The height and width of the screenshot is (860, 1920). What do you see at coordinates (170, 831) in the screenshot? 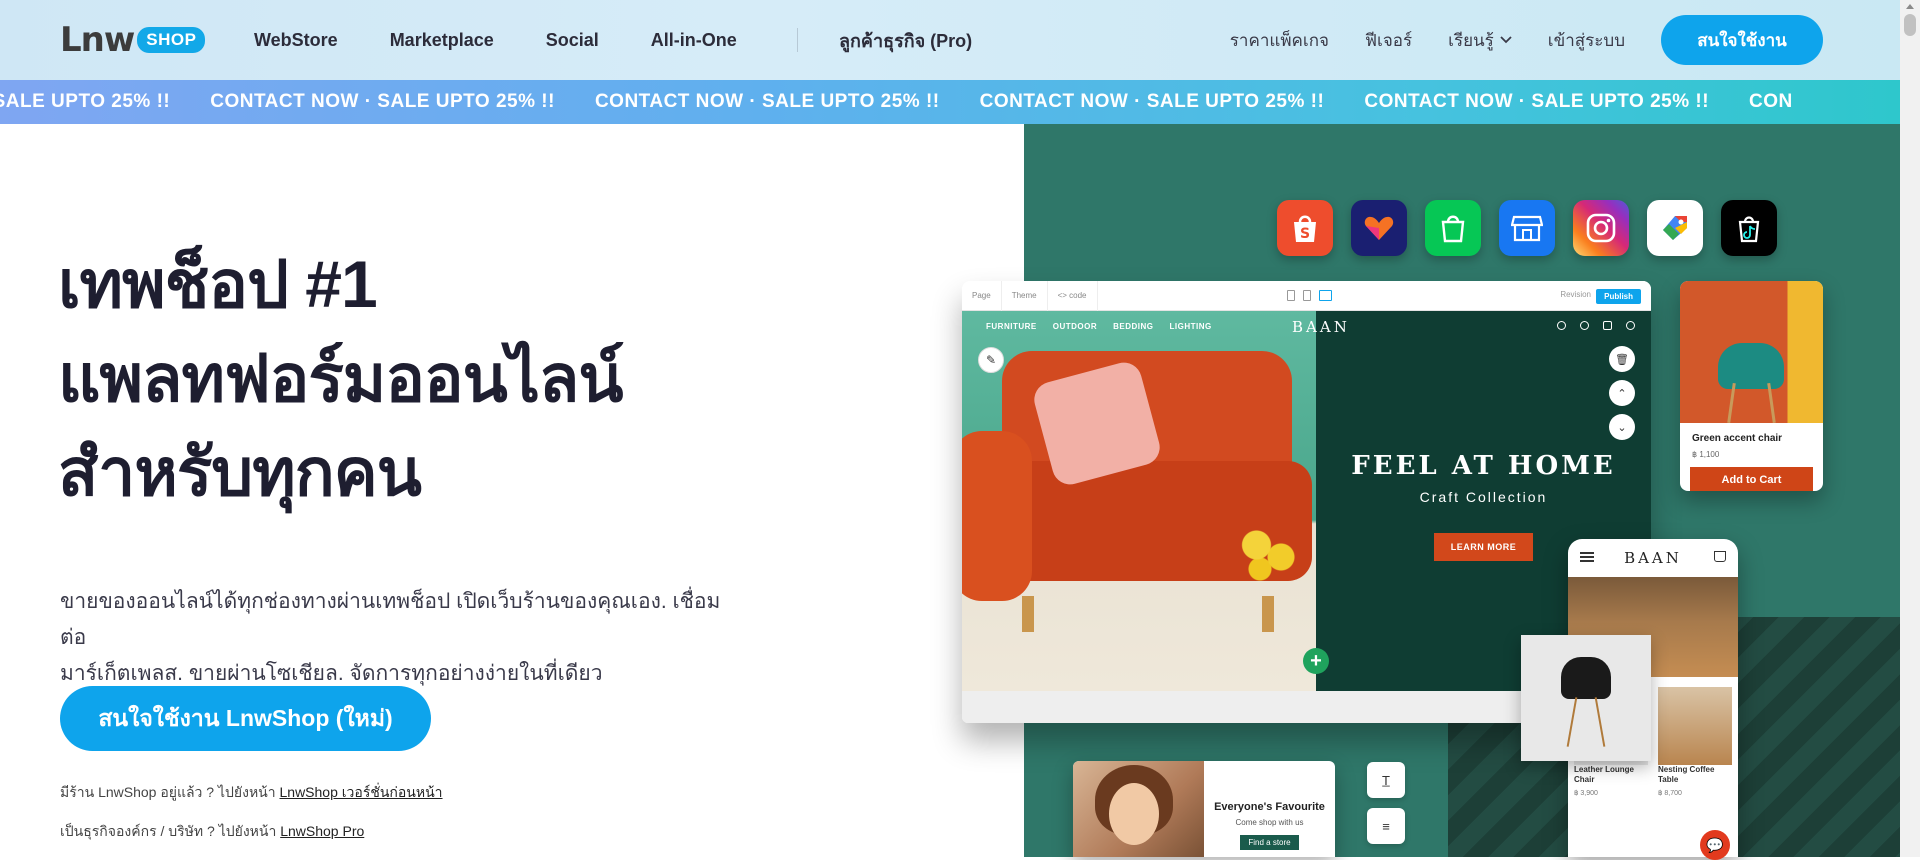
I see `business-note-text: เป็นธุรกิจองค์กร / บริษัท ? ไปยังหน้า` at bounding box center [170, 831].